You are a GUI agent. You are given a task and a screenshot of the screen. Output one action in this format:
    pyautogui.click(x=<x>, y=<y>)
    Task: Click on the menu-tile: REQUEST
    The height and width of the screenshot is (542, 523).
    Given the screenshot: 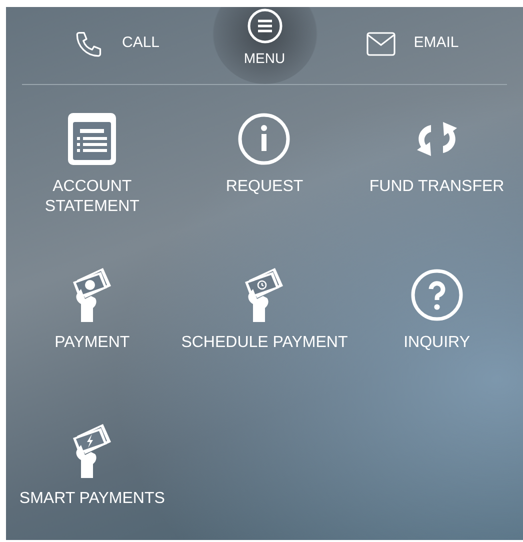 What is the action you would take?
    pyautogui.click(x=264, y=169)
    